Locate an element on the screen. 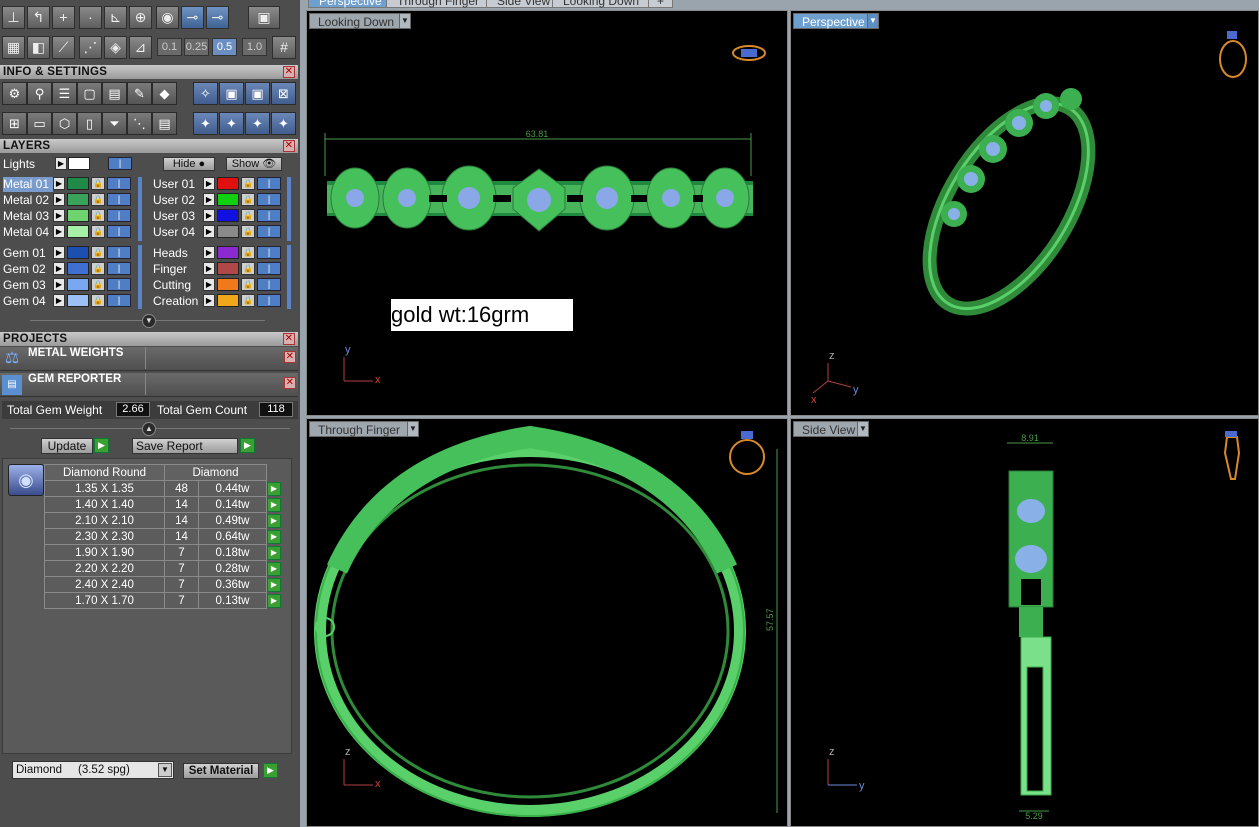 This screenshot has width=1259, height=827. frame-tool-icon: ▣ is located at coordinates (264, 17).